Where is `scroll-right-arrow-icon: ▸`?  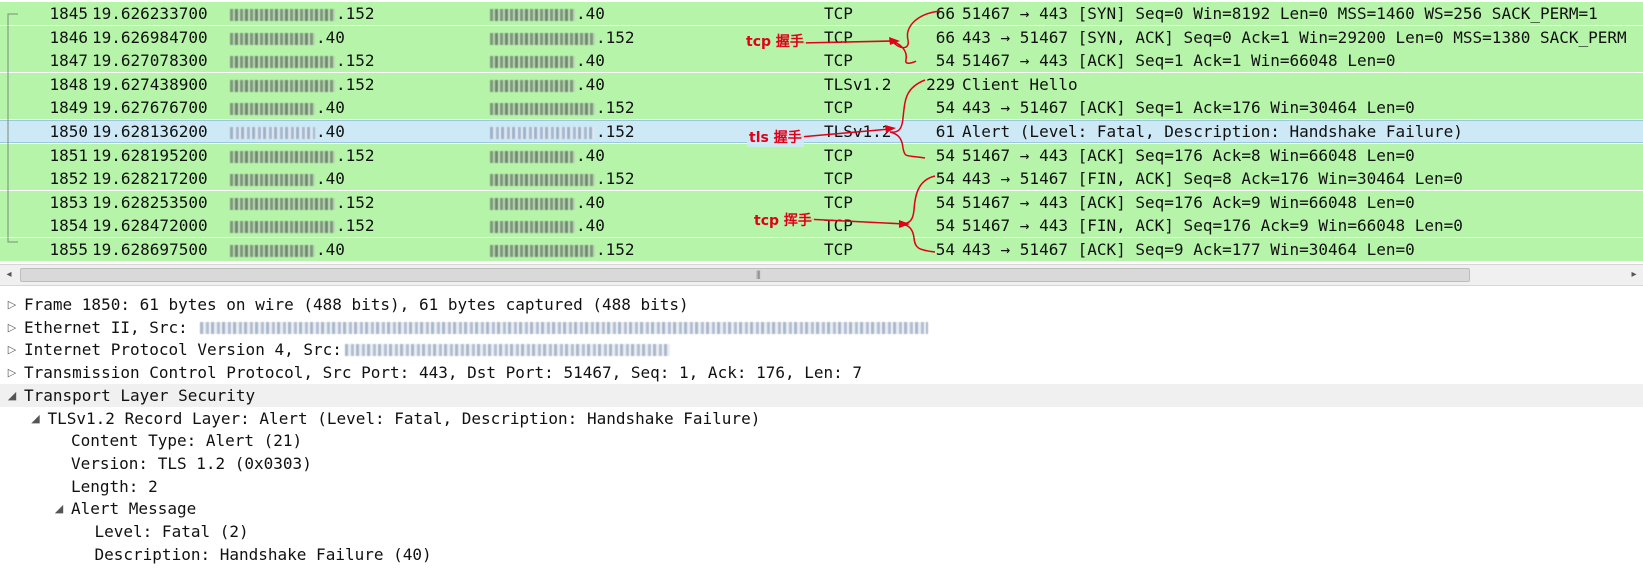
scroll-right-arrow-icon: ▸ is located at coordinates (1634, 275).